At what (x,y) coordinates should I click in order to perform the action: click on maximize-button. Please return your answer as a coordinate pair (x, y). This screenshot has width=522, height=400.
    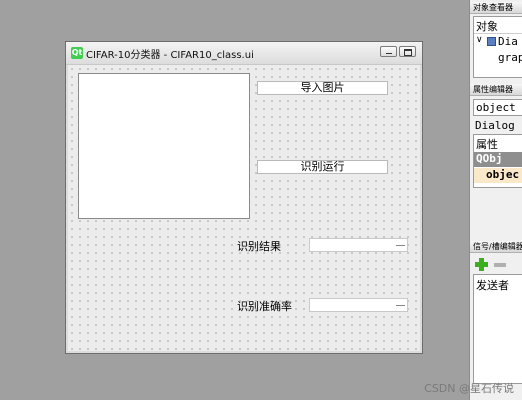
    Looking at the image, I should click on (407, 51).